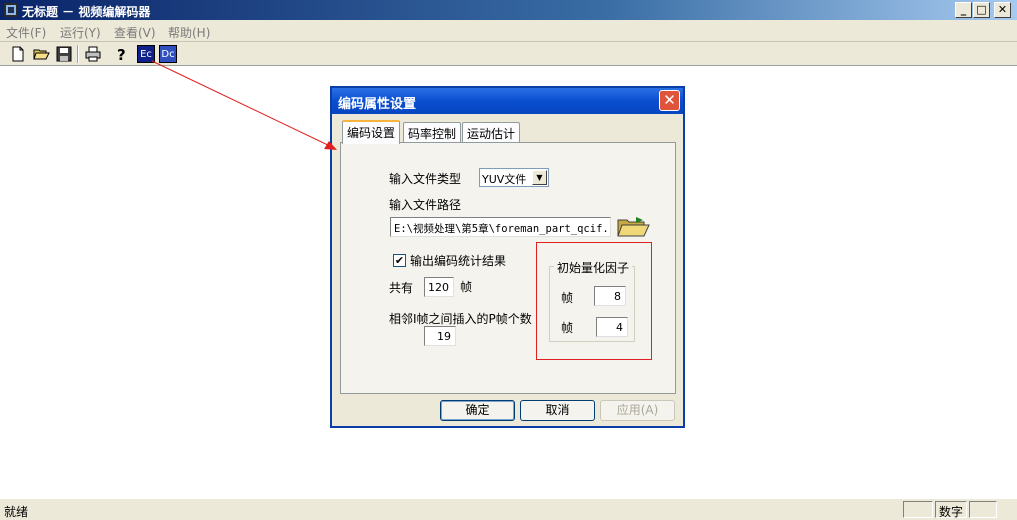 The image size is (1017, 520). What do you see at coordinates (507, 101) in the screenshot?
I see `dialog-titlebar: 编码属性设置 ✕` at bounding box center [507, 101].